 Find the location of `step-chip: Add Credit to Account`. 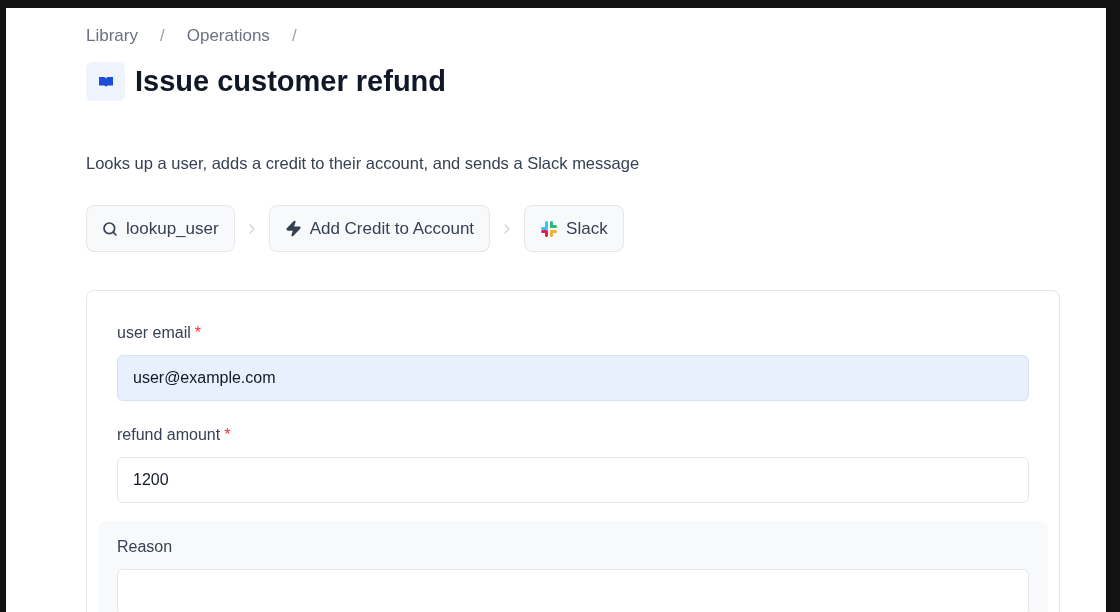

step-chip: Add Credit to Account is located at coordinates (379, 229).